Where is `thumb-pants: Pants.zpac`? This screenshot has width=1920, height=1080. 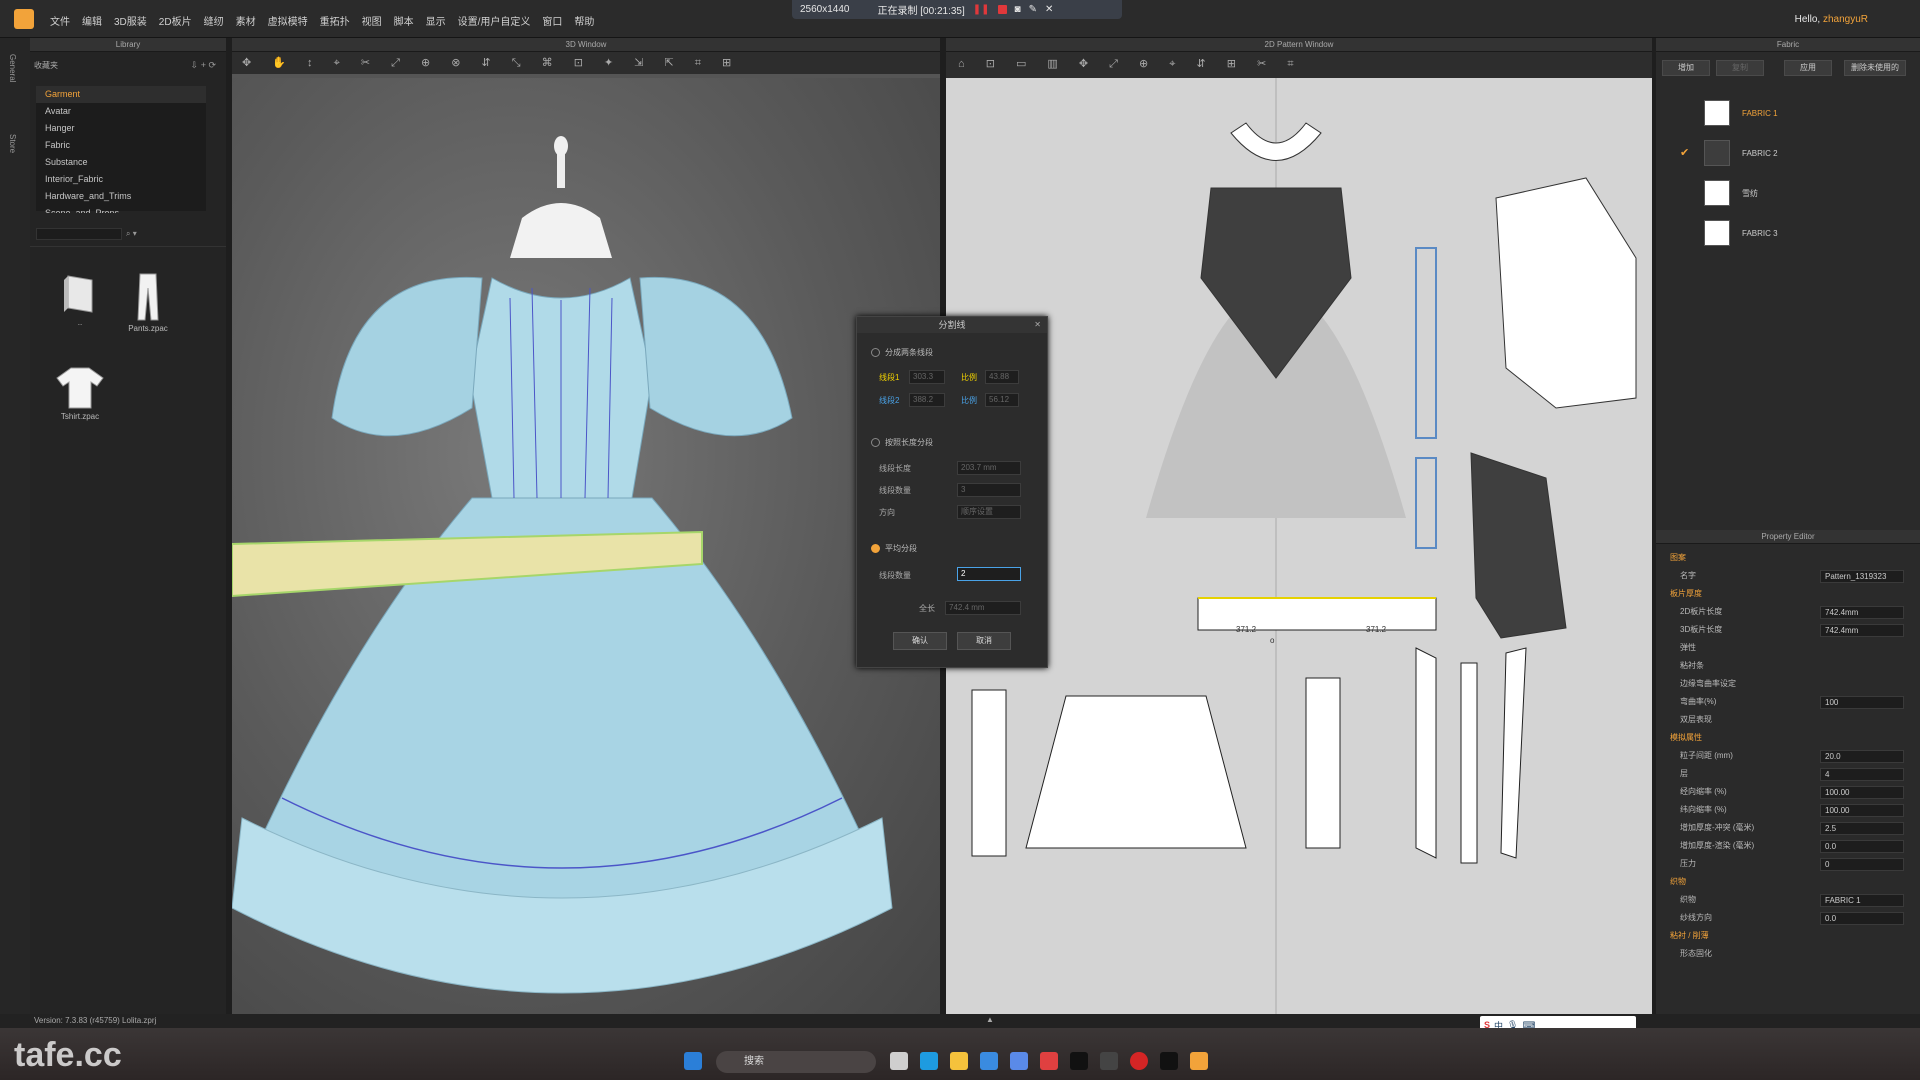
thumb-pants: Pants.zpac is located at coordinates (148, 302).